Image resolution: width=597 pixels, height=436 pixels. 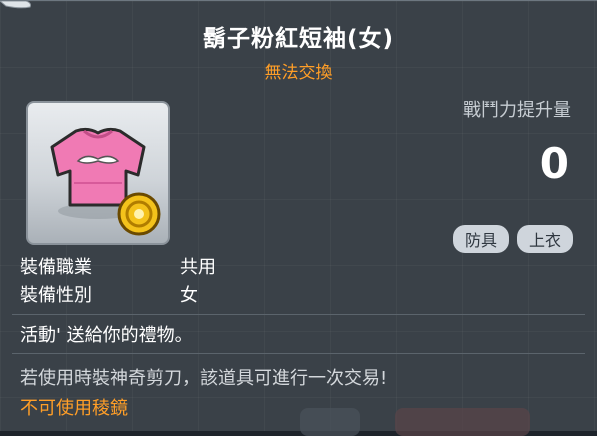 I want to click on gold-coin-icon, so click(x=139, y=214).